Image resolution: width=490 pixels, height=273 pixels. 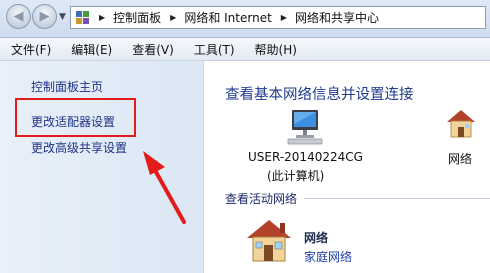 I want to click on forward-arrow-icon: ▶, so click(x=44, y=16).